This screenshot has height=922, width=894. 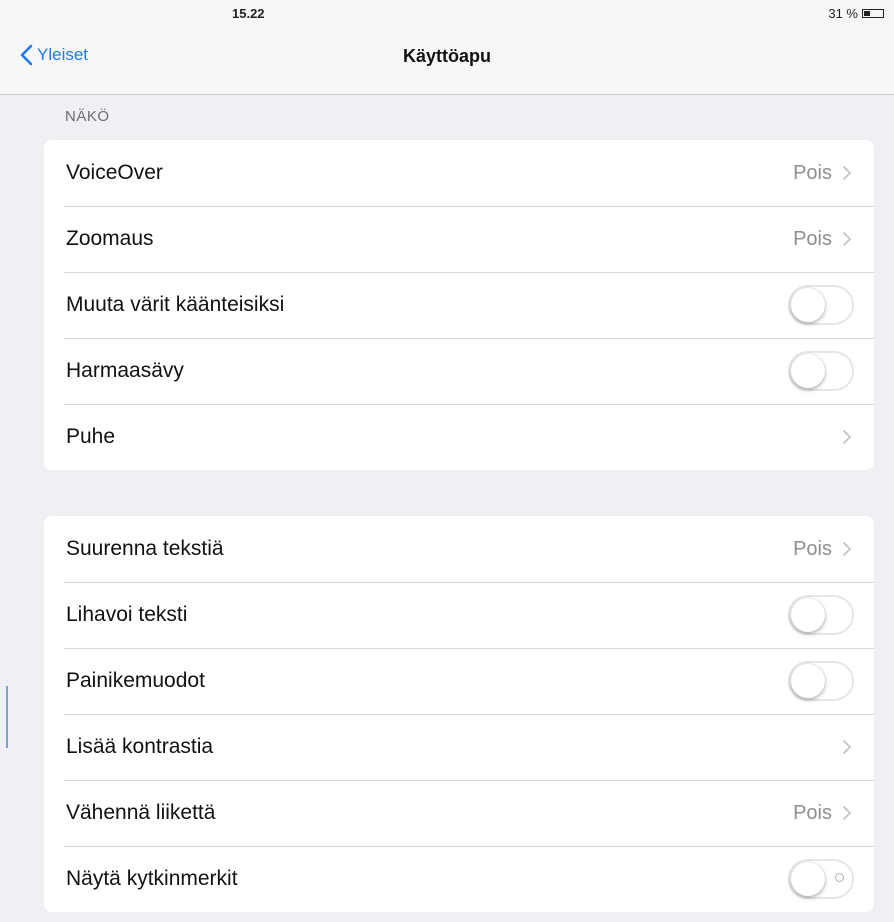 I want to click on status-battery: 31 %, so click(x=856, y=13).